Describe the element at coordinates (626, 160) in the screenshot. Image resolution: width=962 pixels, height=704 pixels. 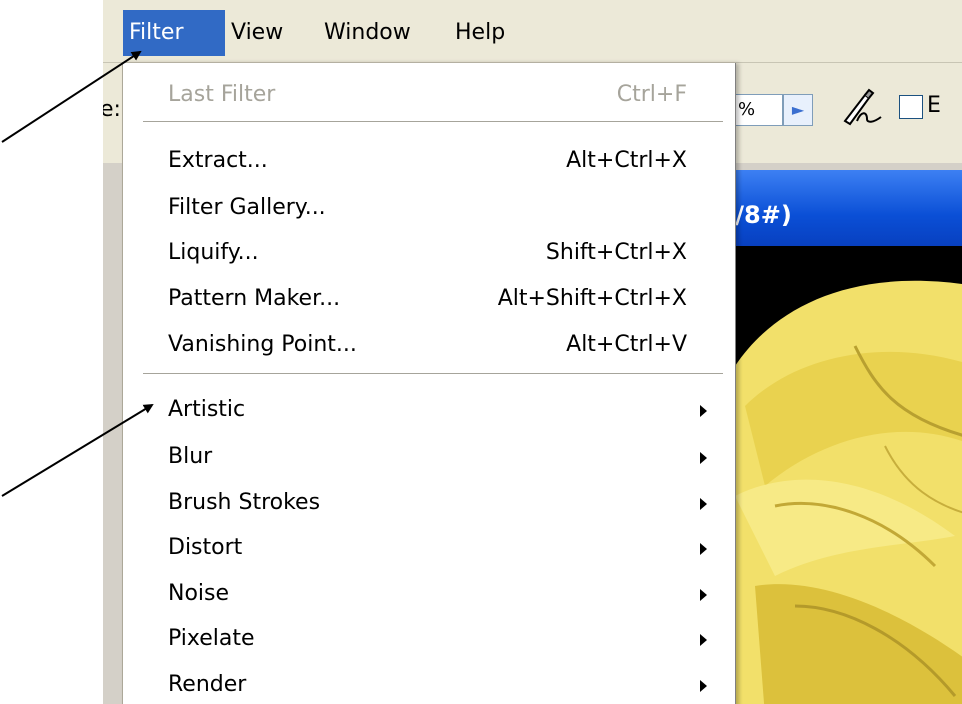
I see `menu-item-shortcut: Alt+Ctrl+X` at that location.